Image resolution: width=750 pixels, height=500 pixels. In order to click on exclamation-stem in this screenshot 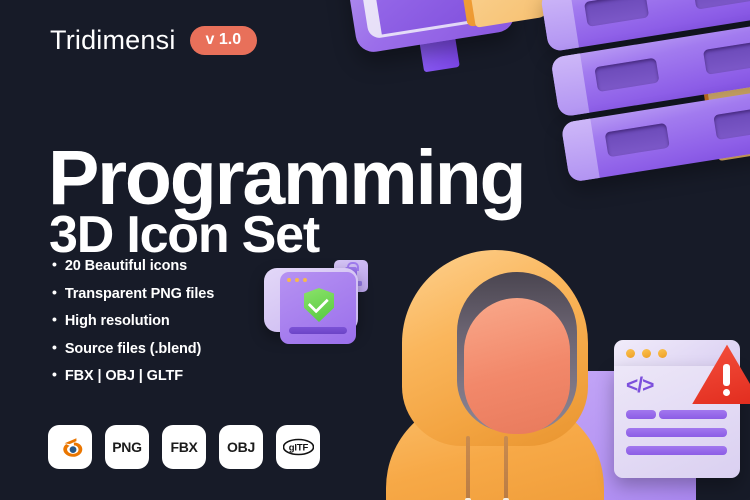, I will do `click(726, 375)`.